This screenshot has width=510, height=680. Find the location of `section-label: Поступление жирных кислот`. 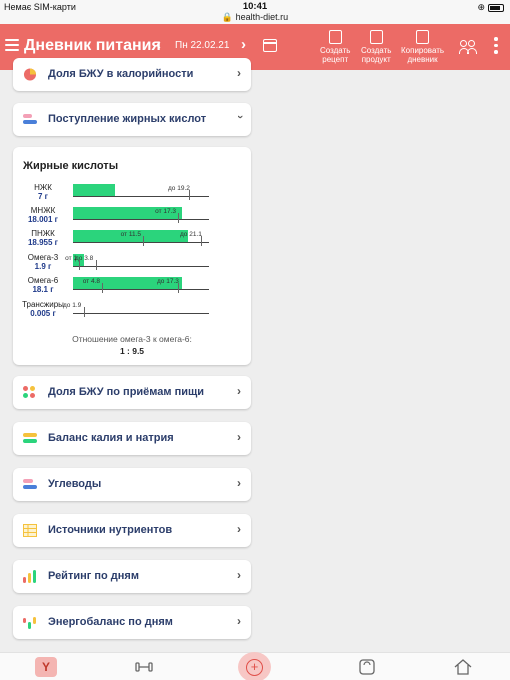

section-label: Поступление жирных кислот is located at coordinates (127, 119).